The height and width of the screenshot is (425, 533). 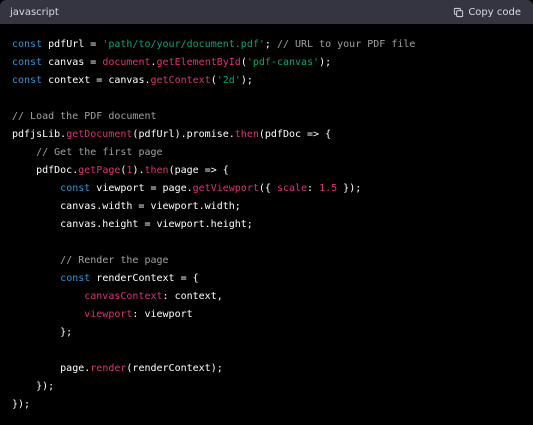 What do you see at coordinates (108, 314) in the screenshot?
I see `code-token: viewport` at bounding box center [108, 314].